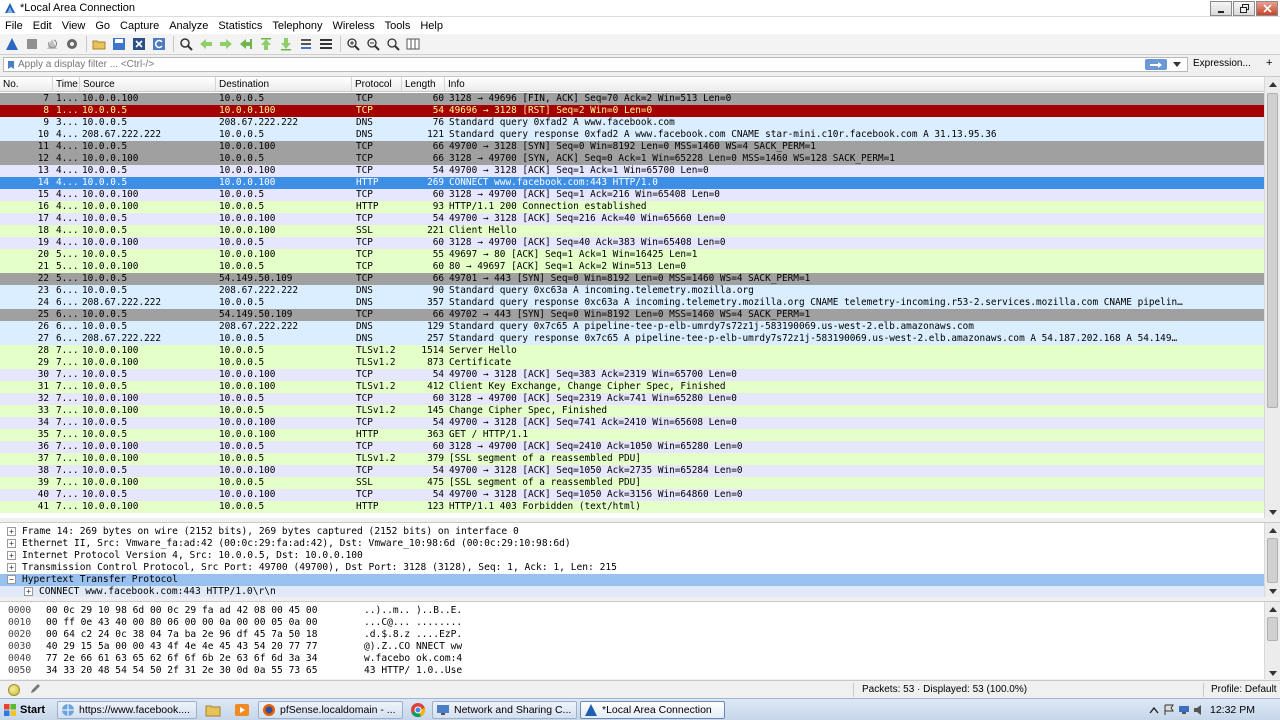 The width and height of the screenshot is (1280, 720). What do you see at coordinates (413, 44) in the screenshot?
I see `resize-columns-button` at bounding box center [413, 44].